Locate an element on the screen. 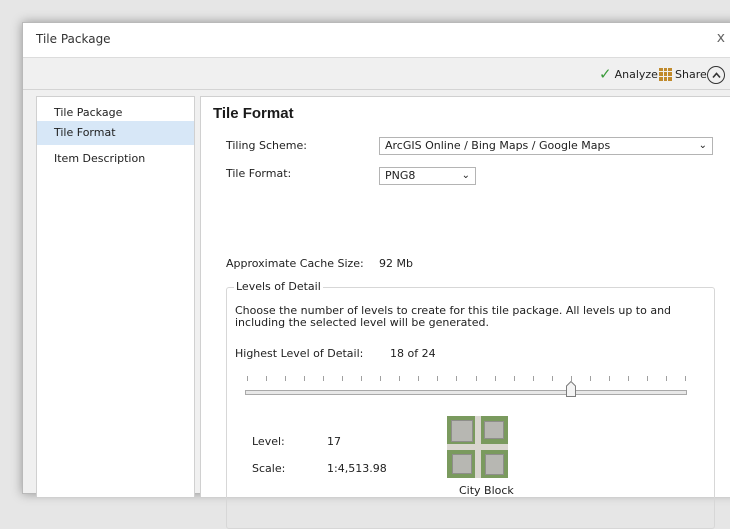 The height and width of the screenshot is (529, 730). levels-of-detail-legend: Levels of Detail is located at coordinates (278, 286).